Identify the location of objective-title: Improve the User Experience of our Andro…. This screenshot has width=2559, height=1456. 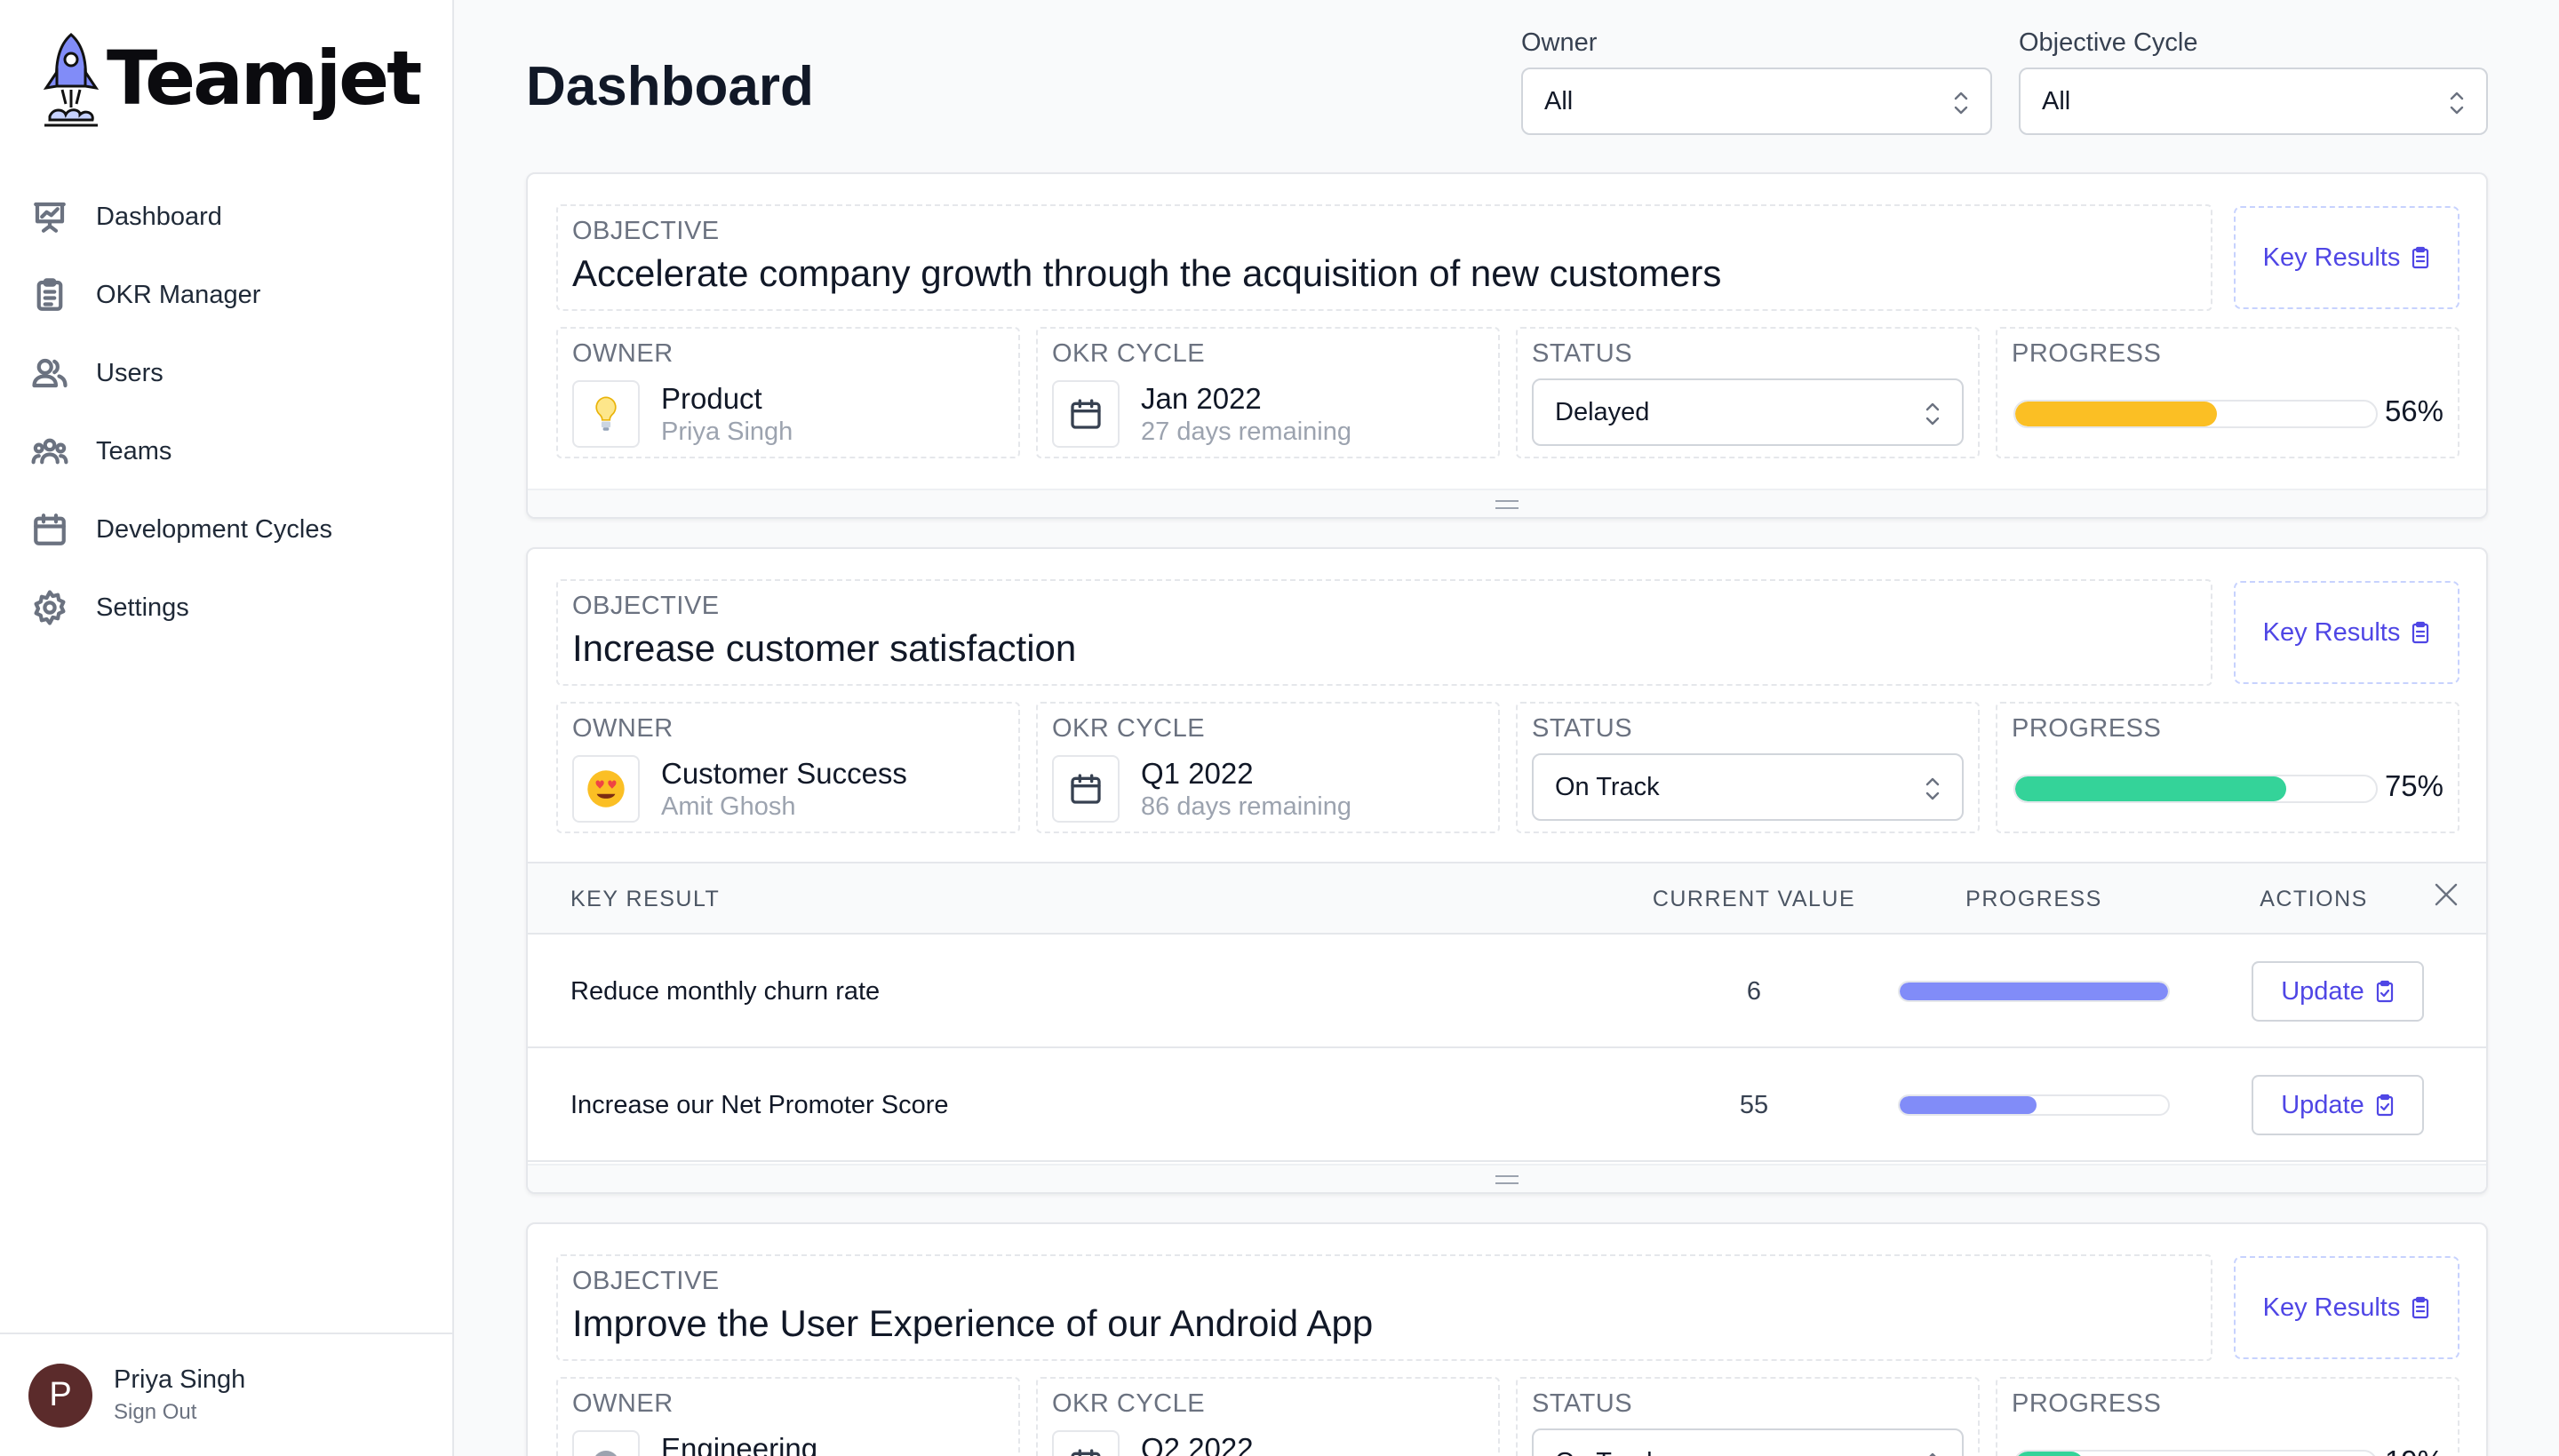
(973, 1323).